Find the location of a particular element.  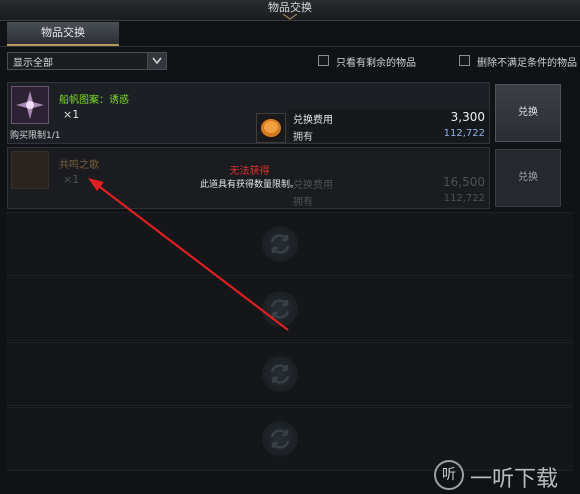

watermark-logo: 听 is located at coordinates (449, 475).